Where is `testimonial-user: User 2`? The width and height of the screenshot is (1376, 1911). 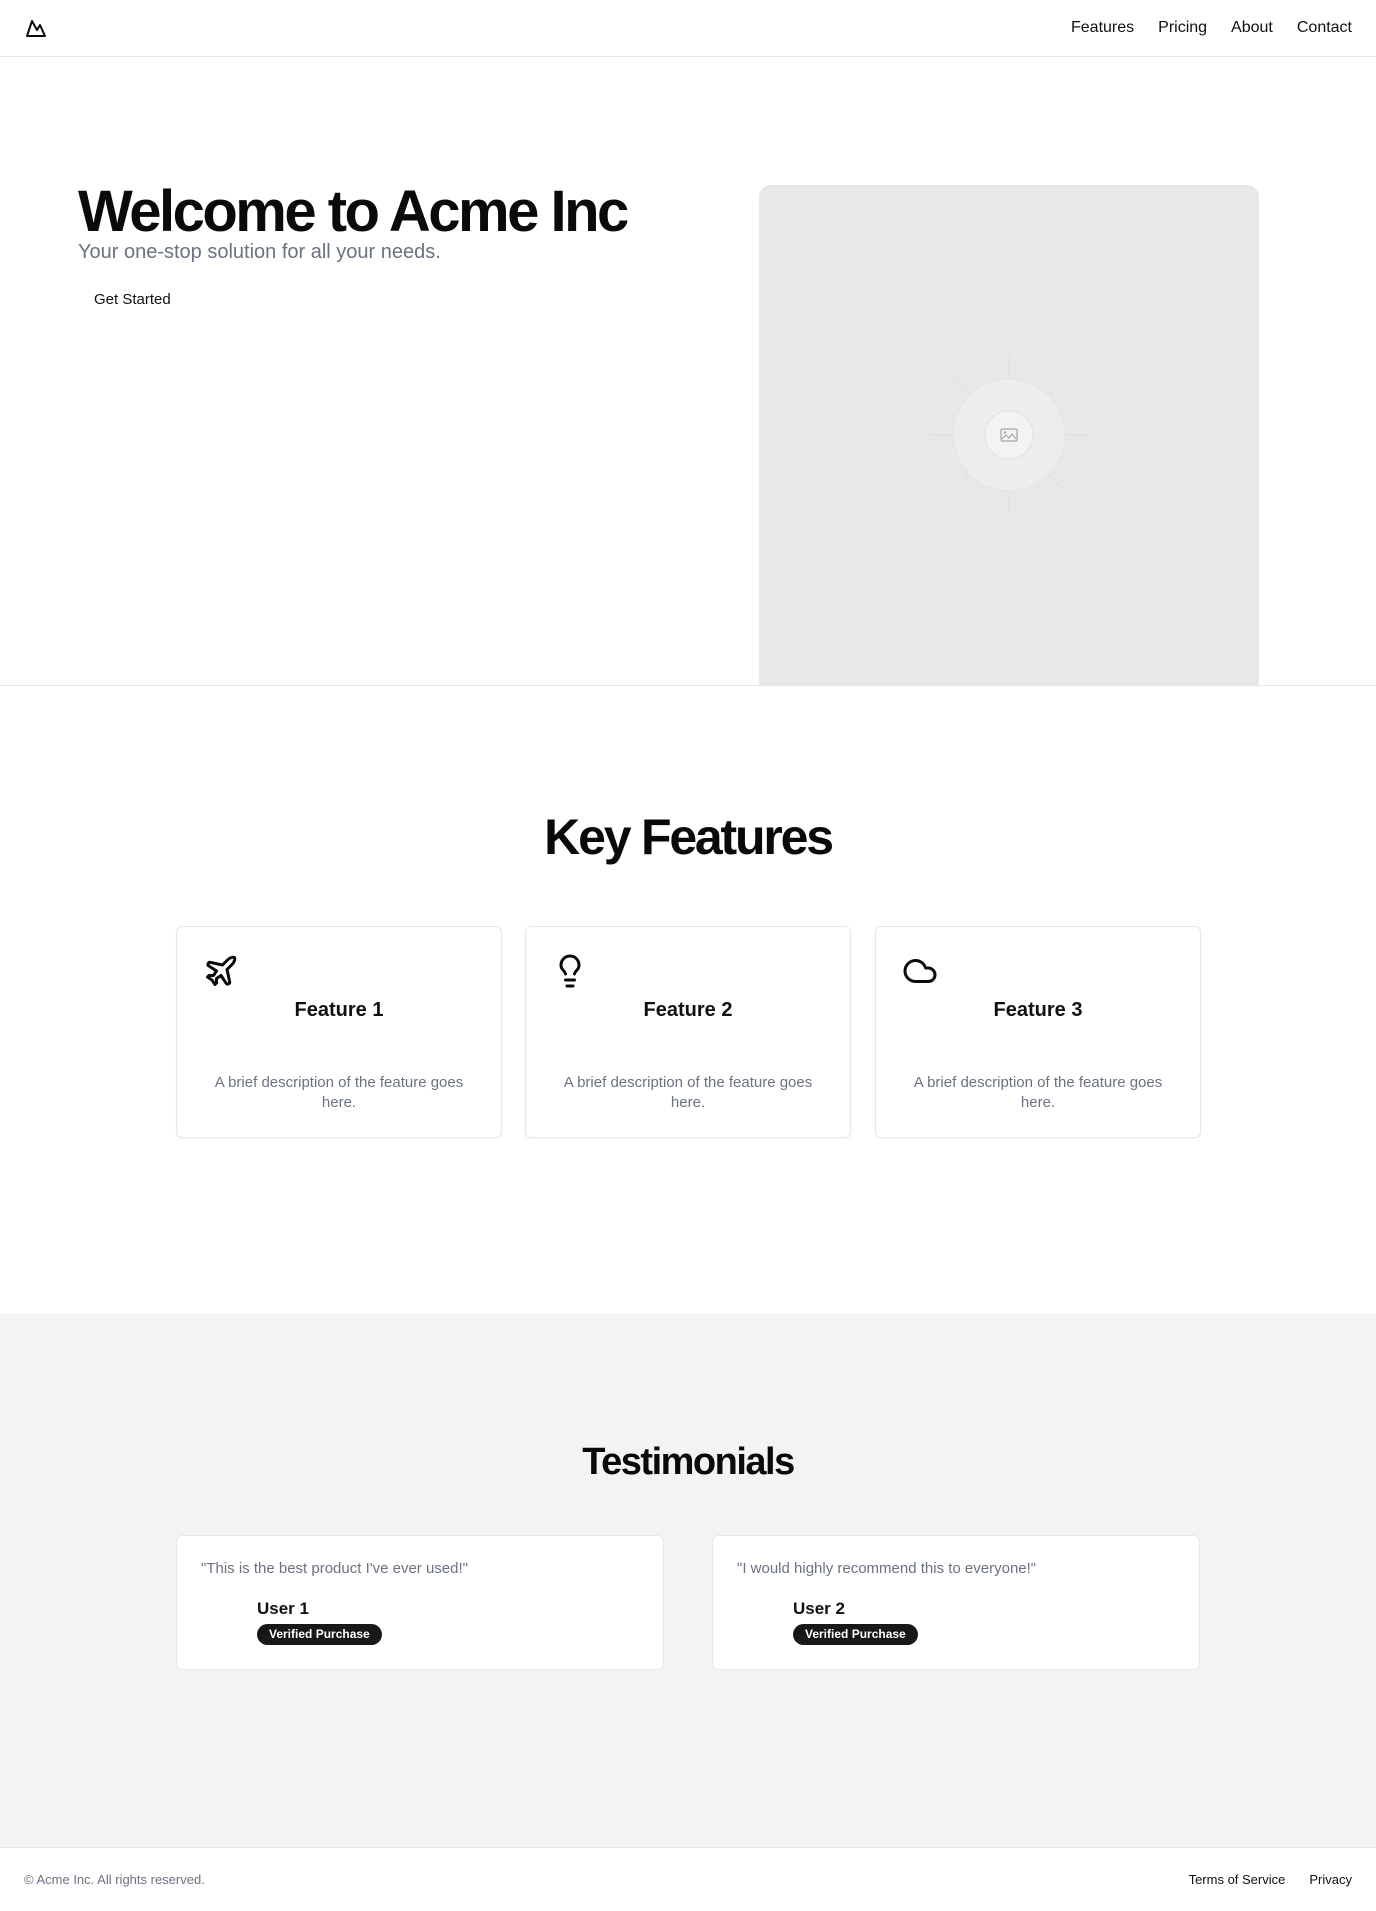 testimonial-user: User 2 is located at coordinates (819, 1608).